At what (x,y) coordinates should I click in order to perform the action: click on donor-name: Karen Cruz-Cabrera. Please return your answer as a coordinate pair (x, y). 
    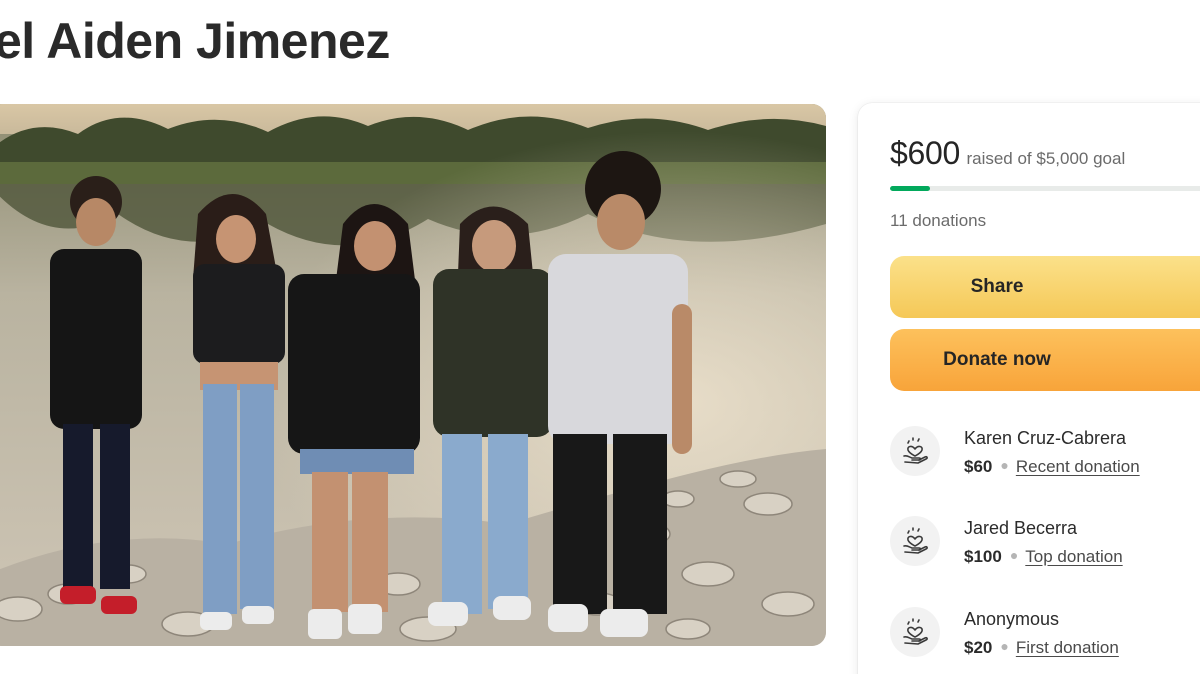
    Looking at the image, I should click on (1045, 438).